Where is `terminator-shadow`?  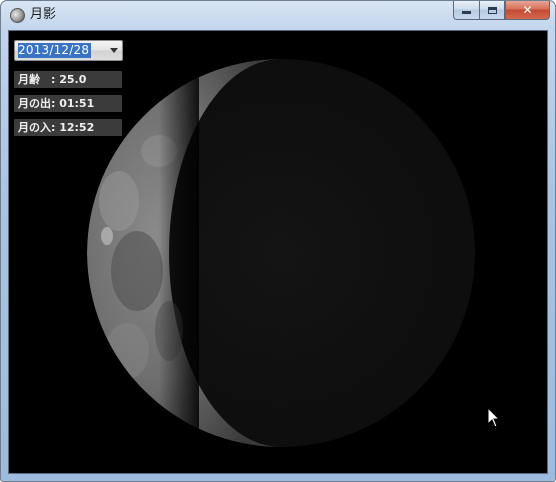
terminator-shadow is located at coordinates (179, 253).